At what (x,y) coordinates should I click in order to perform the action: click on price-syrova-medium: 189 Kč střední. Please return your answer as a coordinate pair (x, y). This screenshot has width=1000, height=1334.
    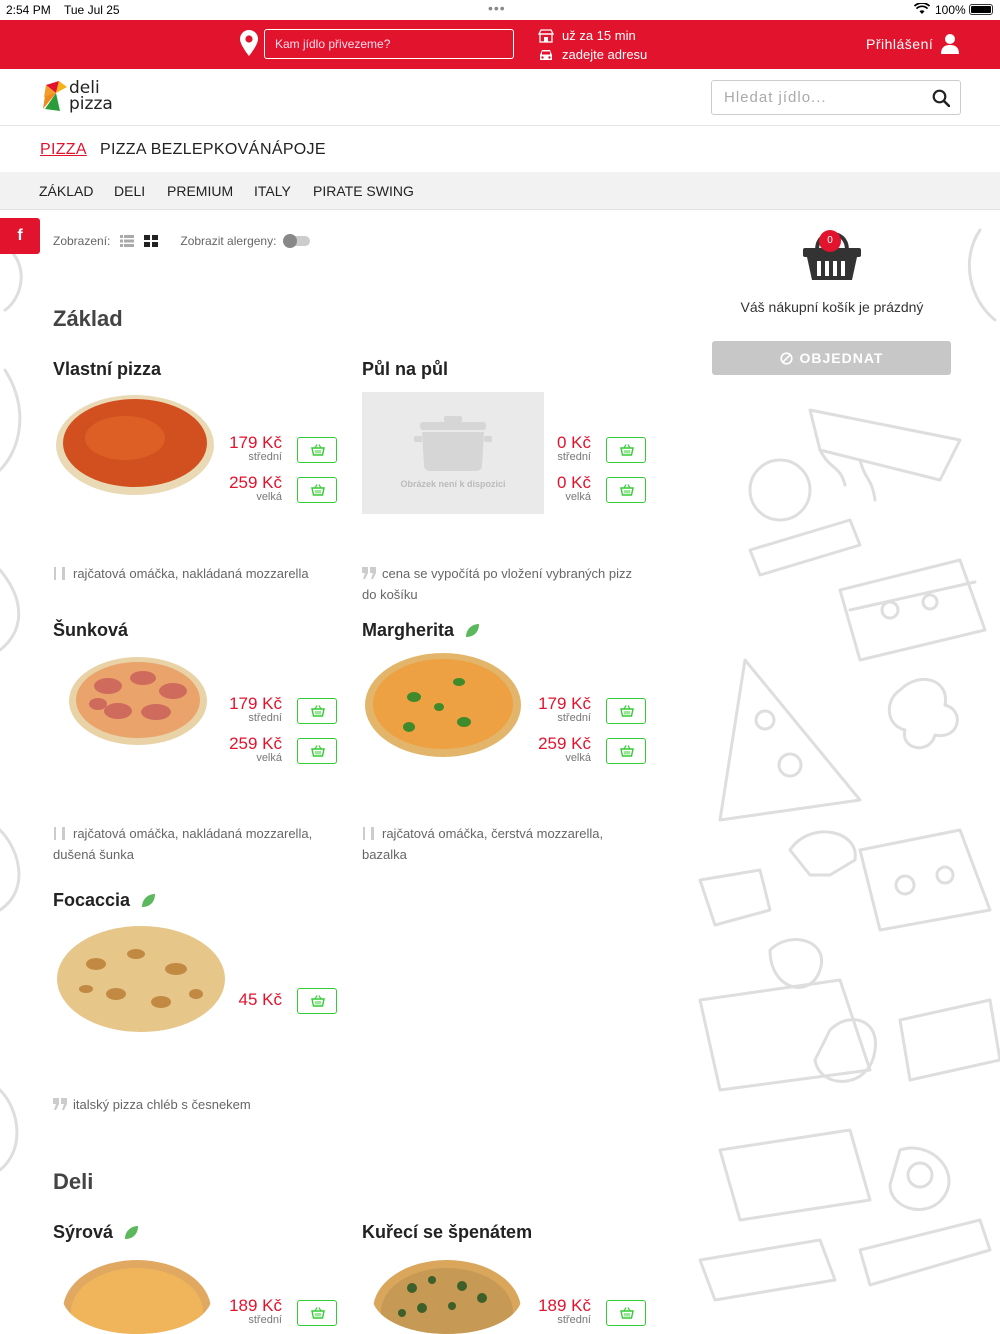
    Looking at the image, I should click on (255, 1311).